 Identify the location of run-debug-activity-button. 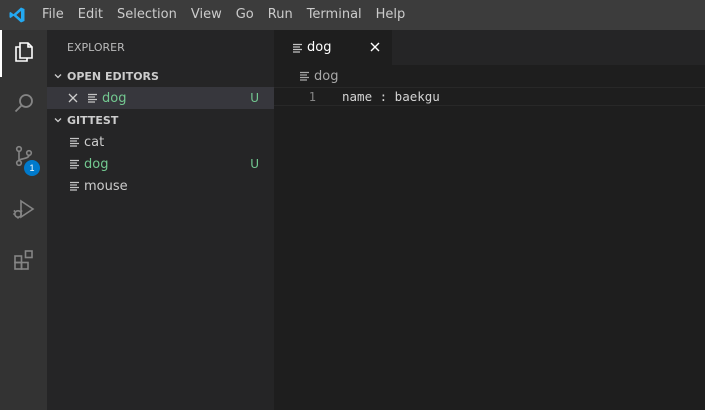
(23, 210).